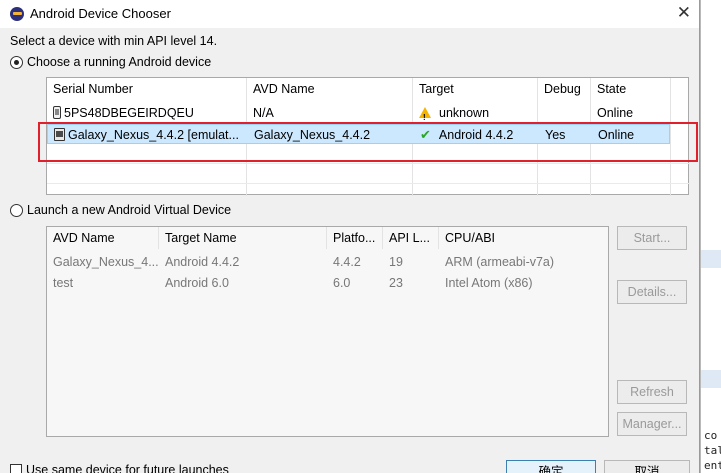 The height and width of the screenshot is (473, 721). Describe the element at coordinates (500, 262) in the screenshot. I see `cpu-cell: ARM (armeabi-v7a)` at that location.